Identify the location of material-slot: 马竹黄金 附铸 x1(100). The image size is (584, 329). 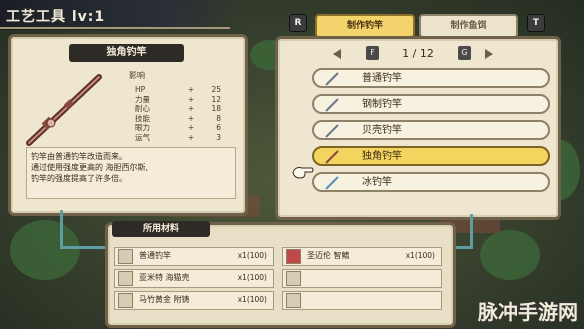
(194, 300).